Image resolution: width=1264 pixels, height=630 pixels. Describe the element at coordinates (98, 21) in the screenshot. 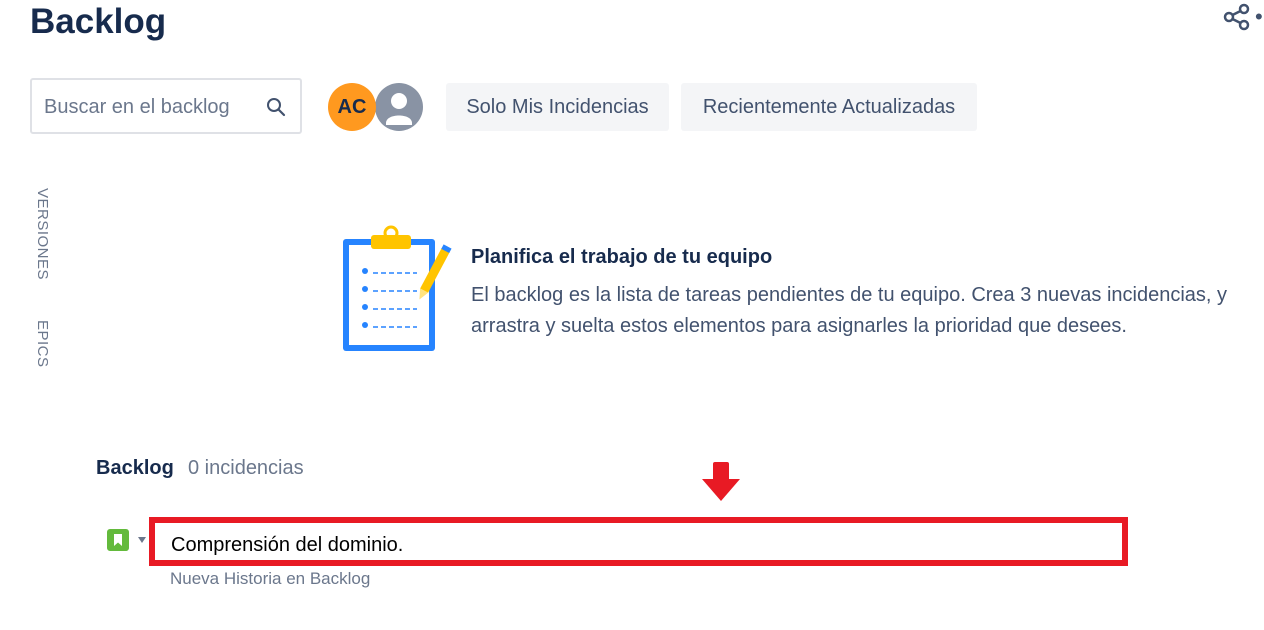

I see `page-title: Backlog` at that location.